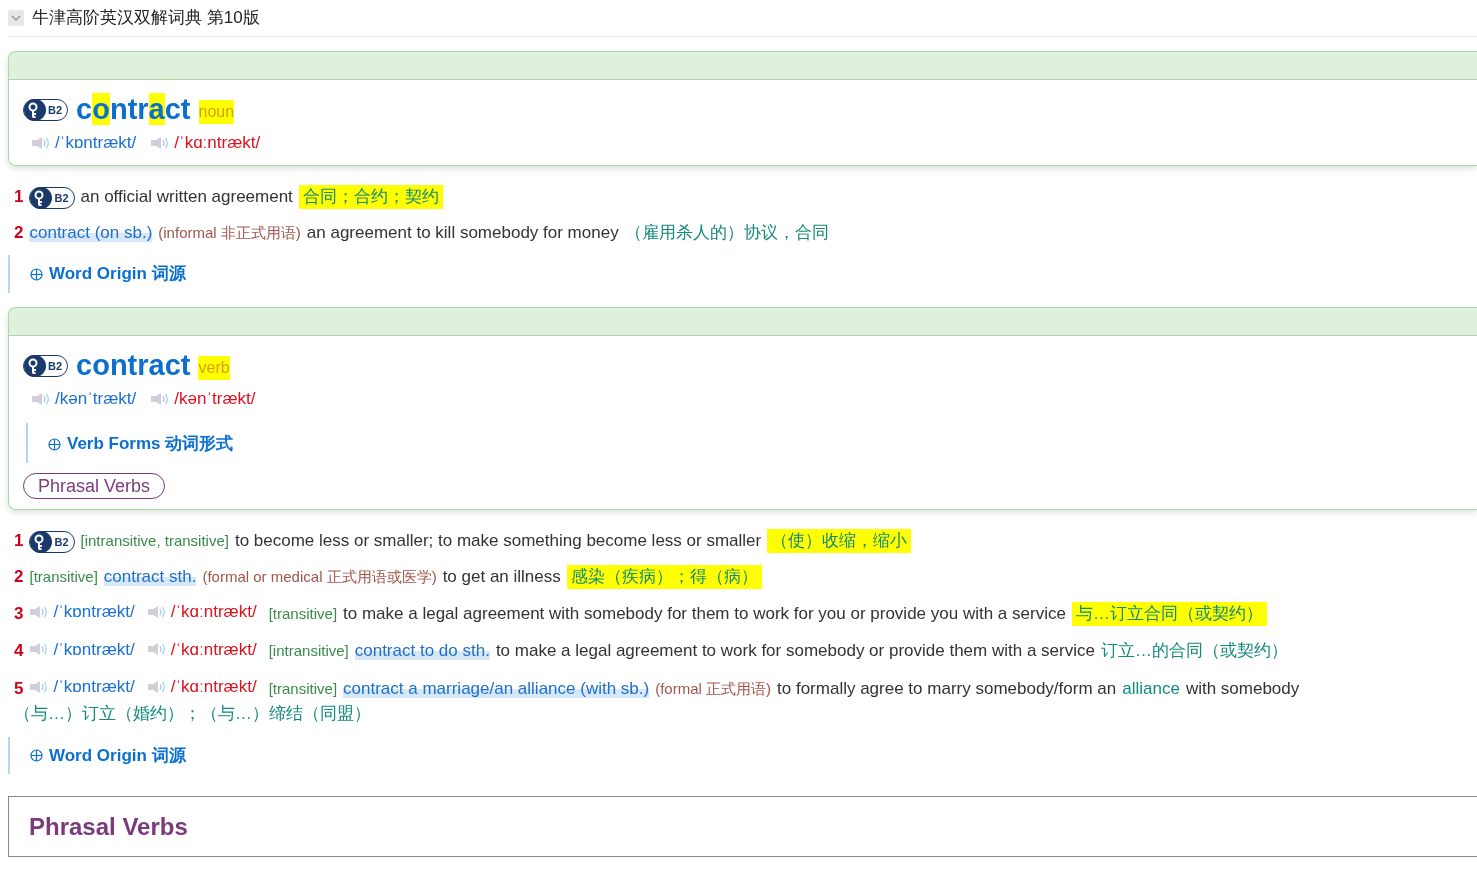  Describe the element at coordinates (498, 541) in the screenshot. I see `definition-text: to become less or smaller; to make something become less or smaller` at that location.